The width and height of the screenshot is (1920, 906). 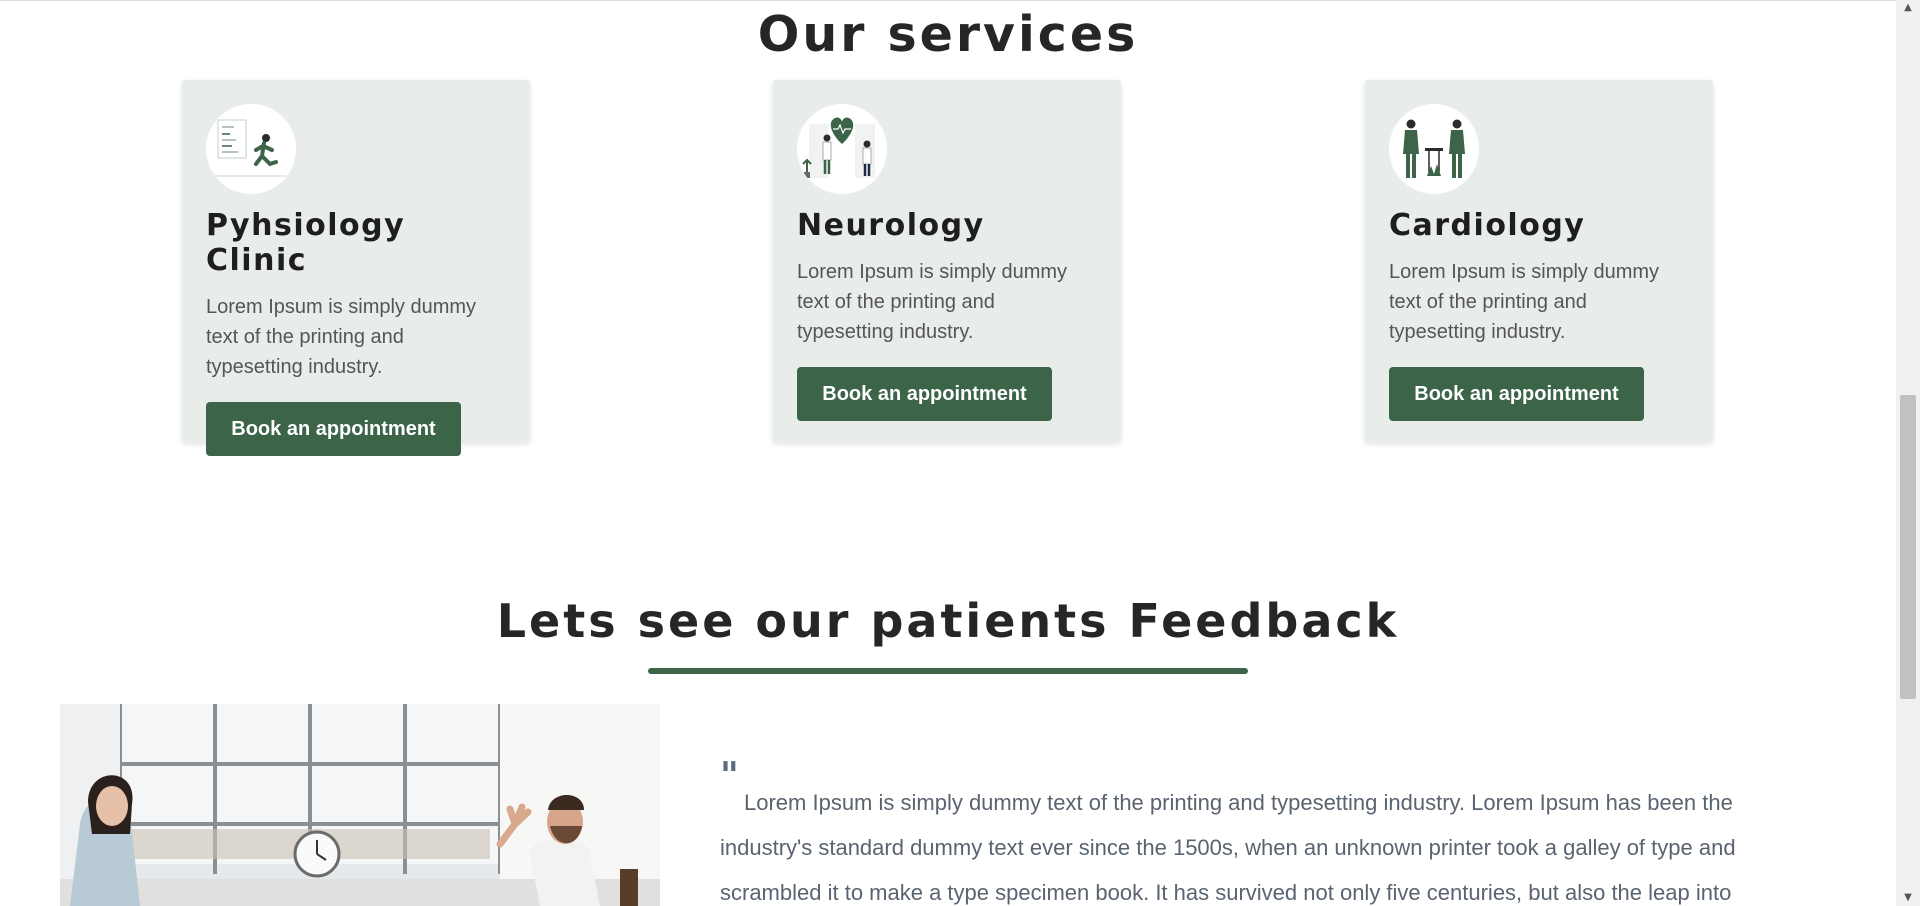 I want to click on scroll-down-icon: ▼, so click(x=1908, y=898).